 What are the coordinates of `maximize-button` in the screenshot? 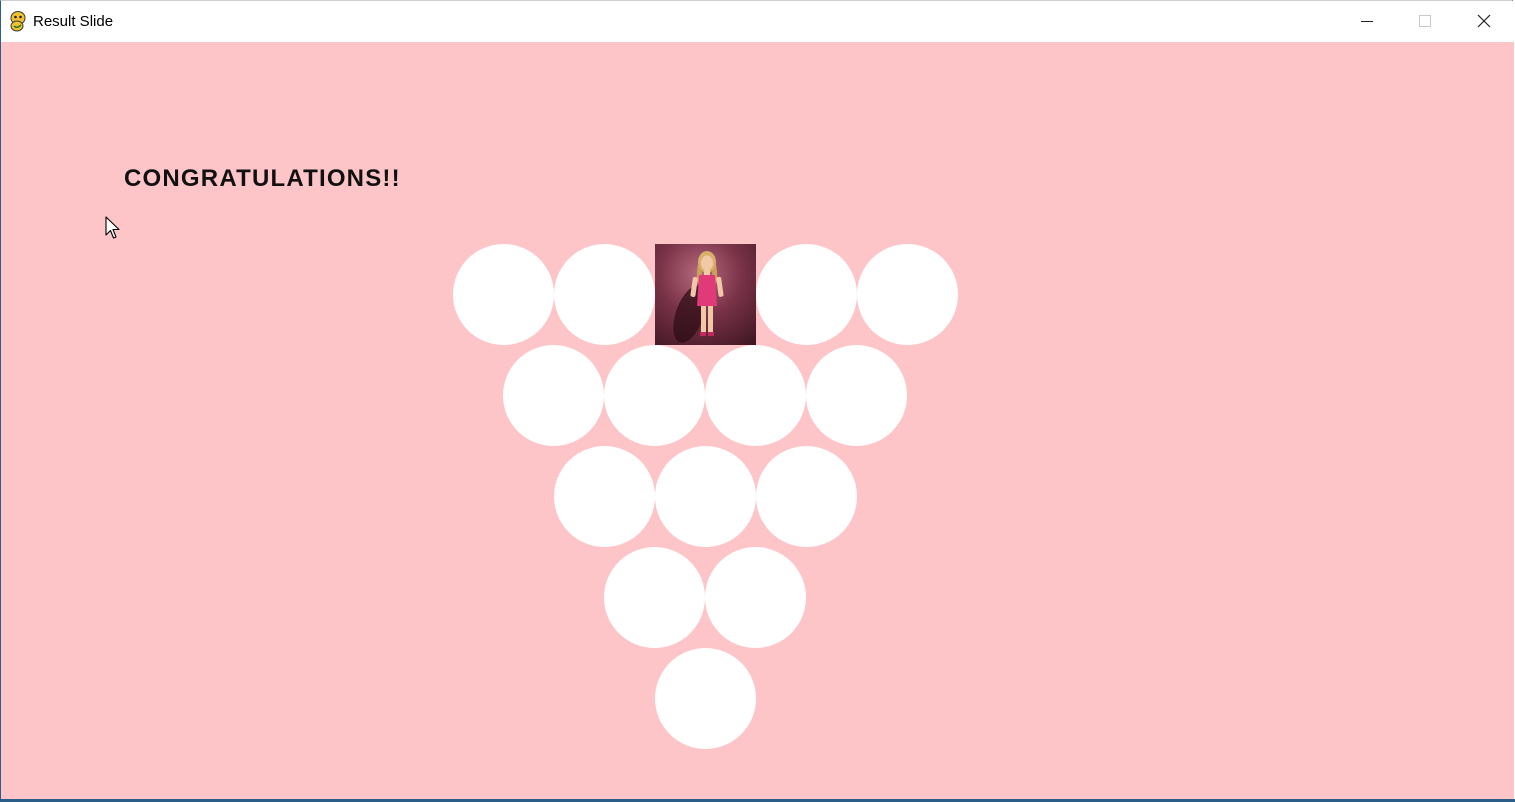 It's located at (1425, 21).